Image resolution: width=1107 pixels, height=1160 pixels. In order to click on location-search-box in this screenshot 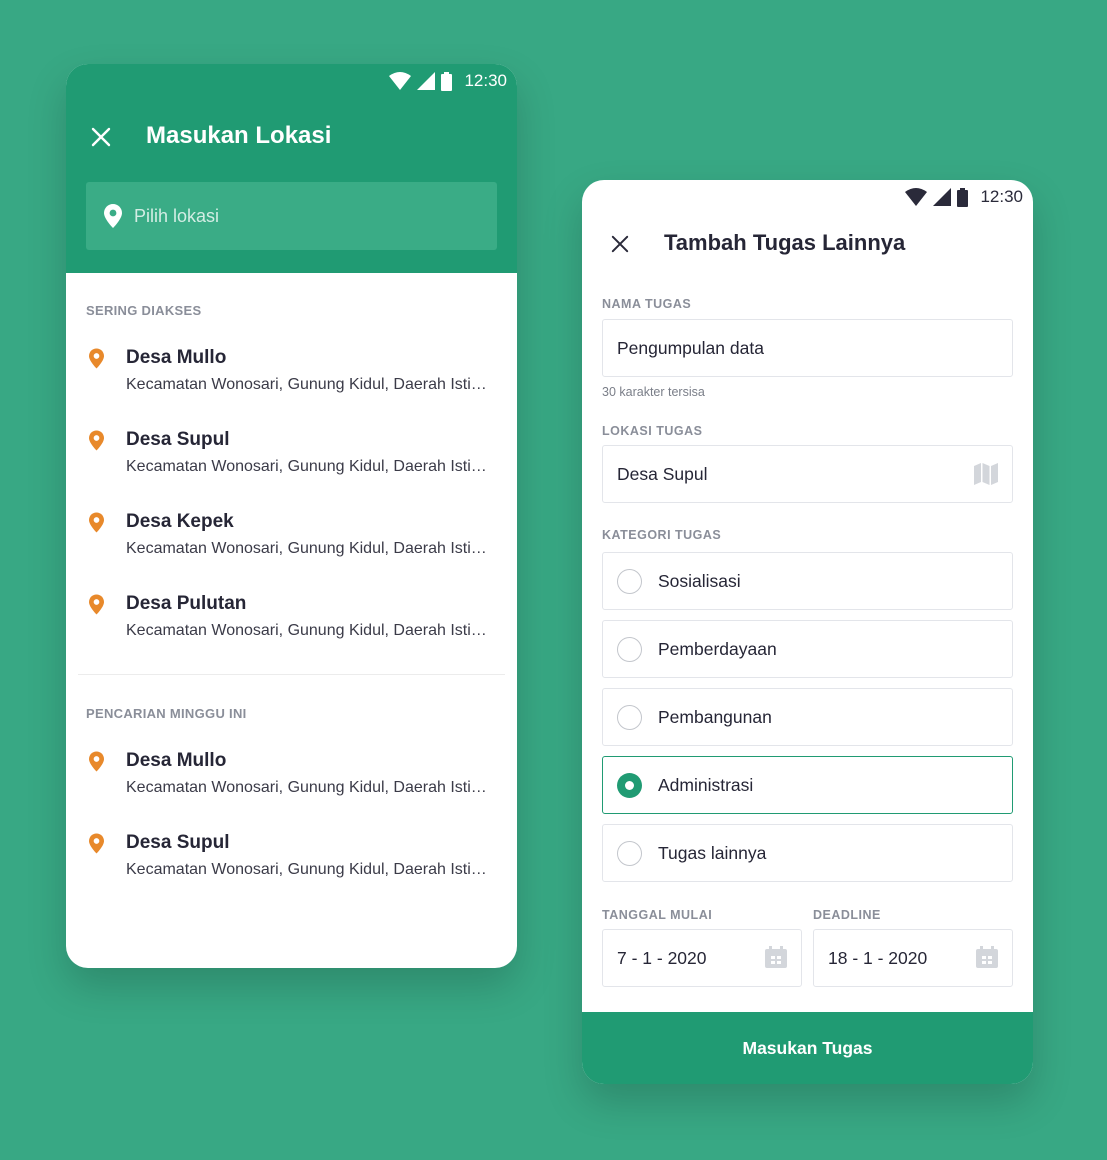, I will do `click(291, 216)`.